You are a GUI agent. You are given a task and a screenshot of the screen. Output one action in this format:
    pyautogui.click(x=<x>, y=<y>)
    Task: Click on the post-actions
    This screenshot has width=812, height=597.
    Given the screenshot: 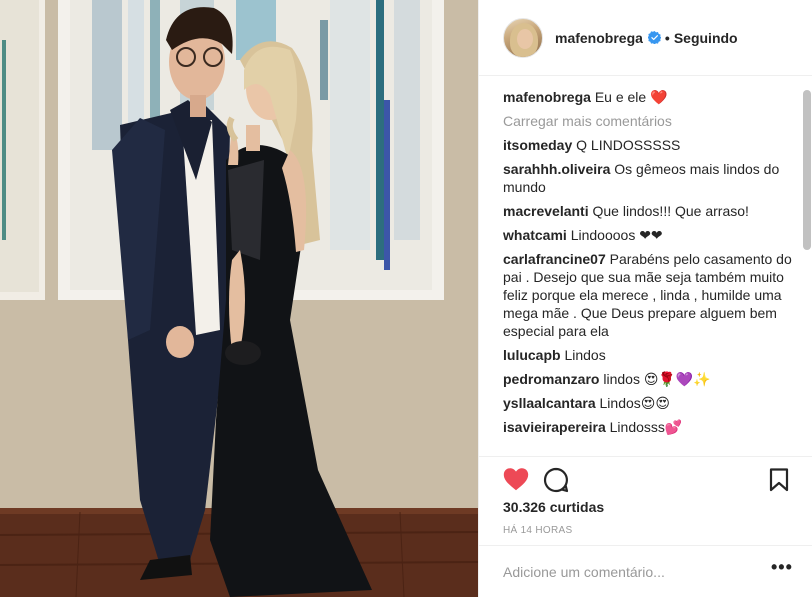 What is the action you would take?
    pyautogui.click(x=645, y=478)
    